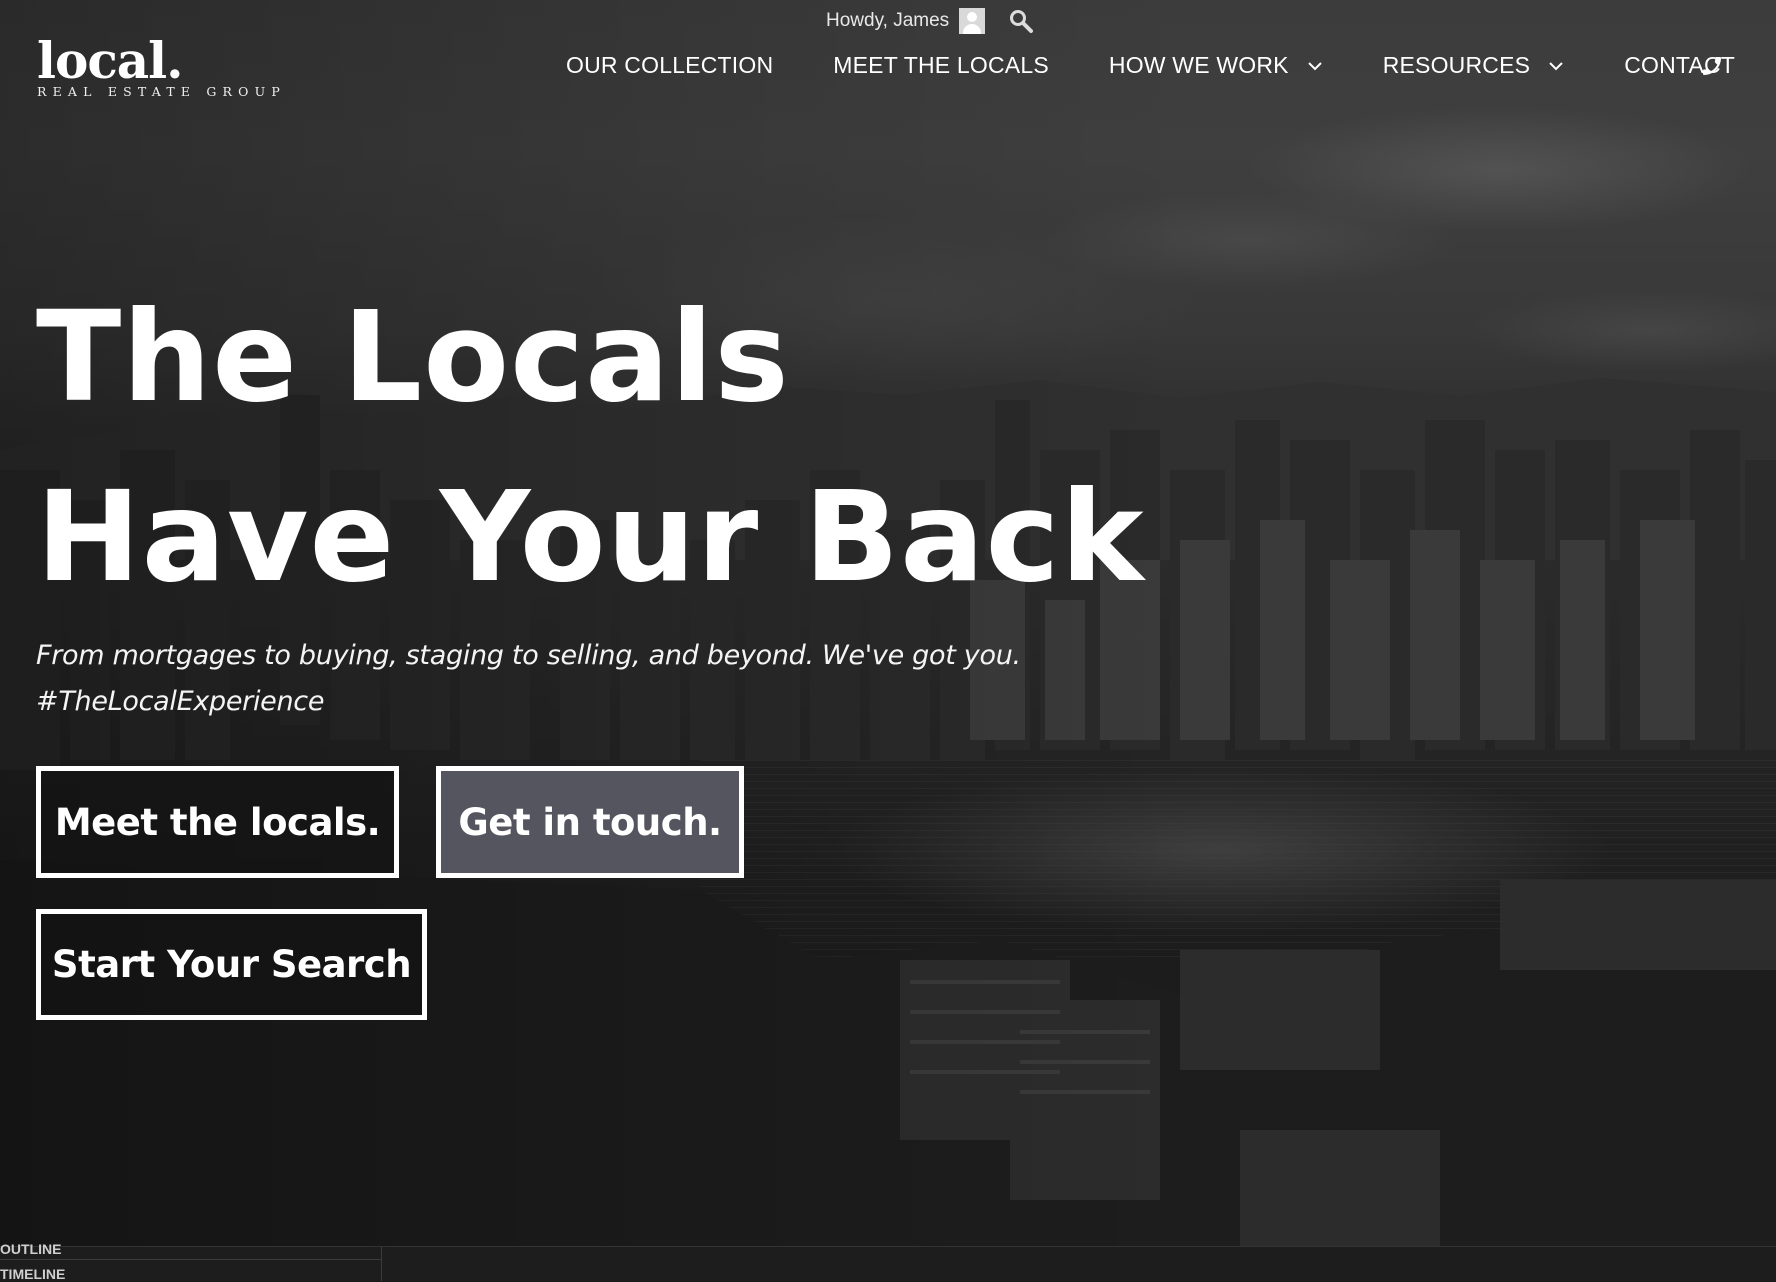 This screenshot has height=1282, width=1776. I want to click on outline-tab: OUTLINE, so click(30, 1249).